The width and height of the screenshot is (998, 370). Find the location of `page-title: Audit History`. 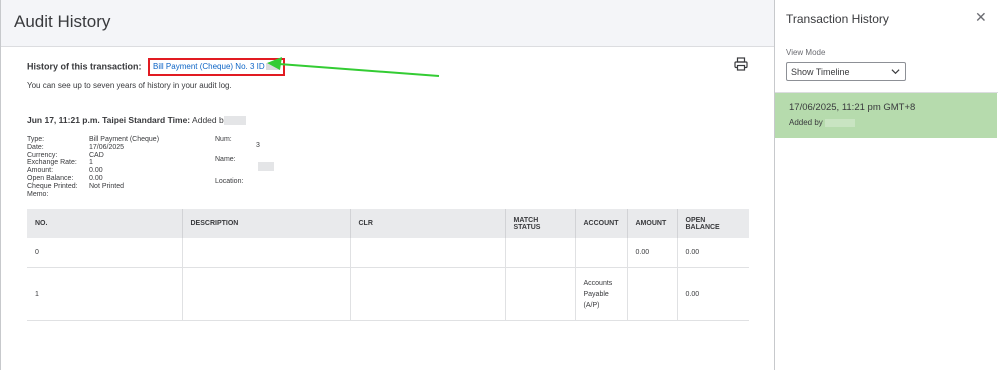

page-title: Audit History is located at coordinates (62, 21).